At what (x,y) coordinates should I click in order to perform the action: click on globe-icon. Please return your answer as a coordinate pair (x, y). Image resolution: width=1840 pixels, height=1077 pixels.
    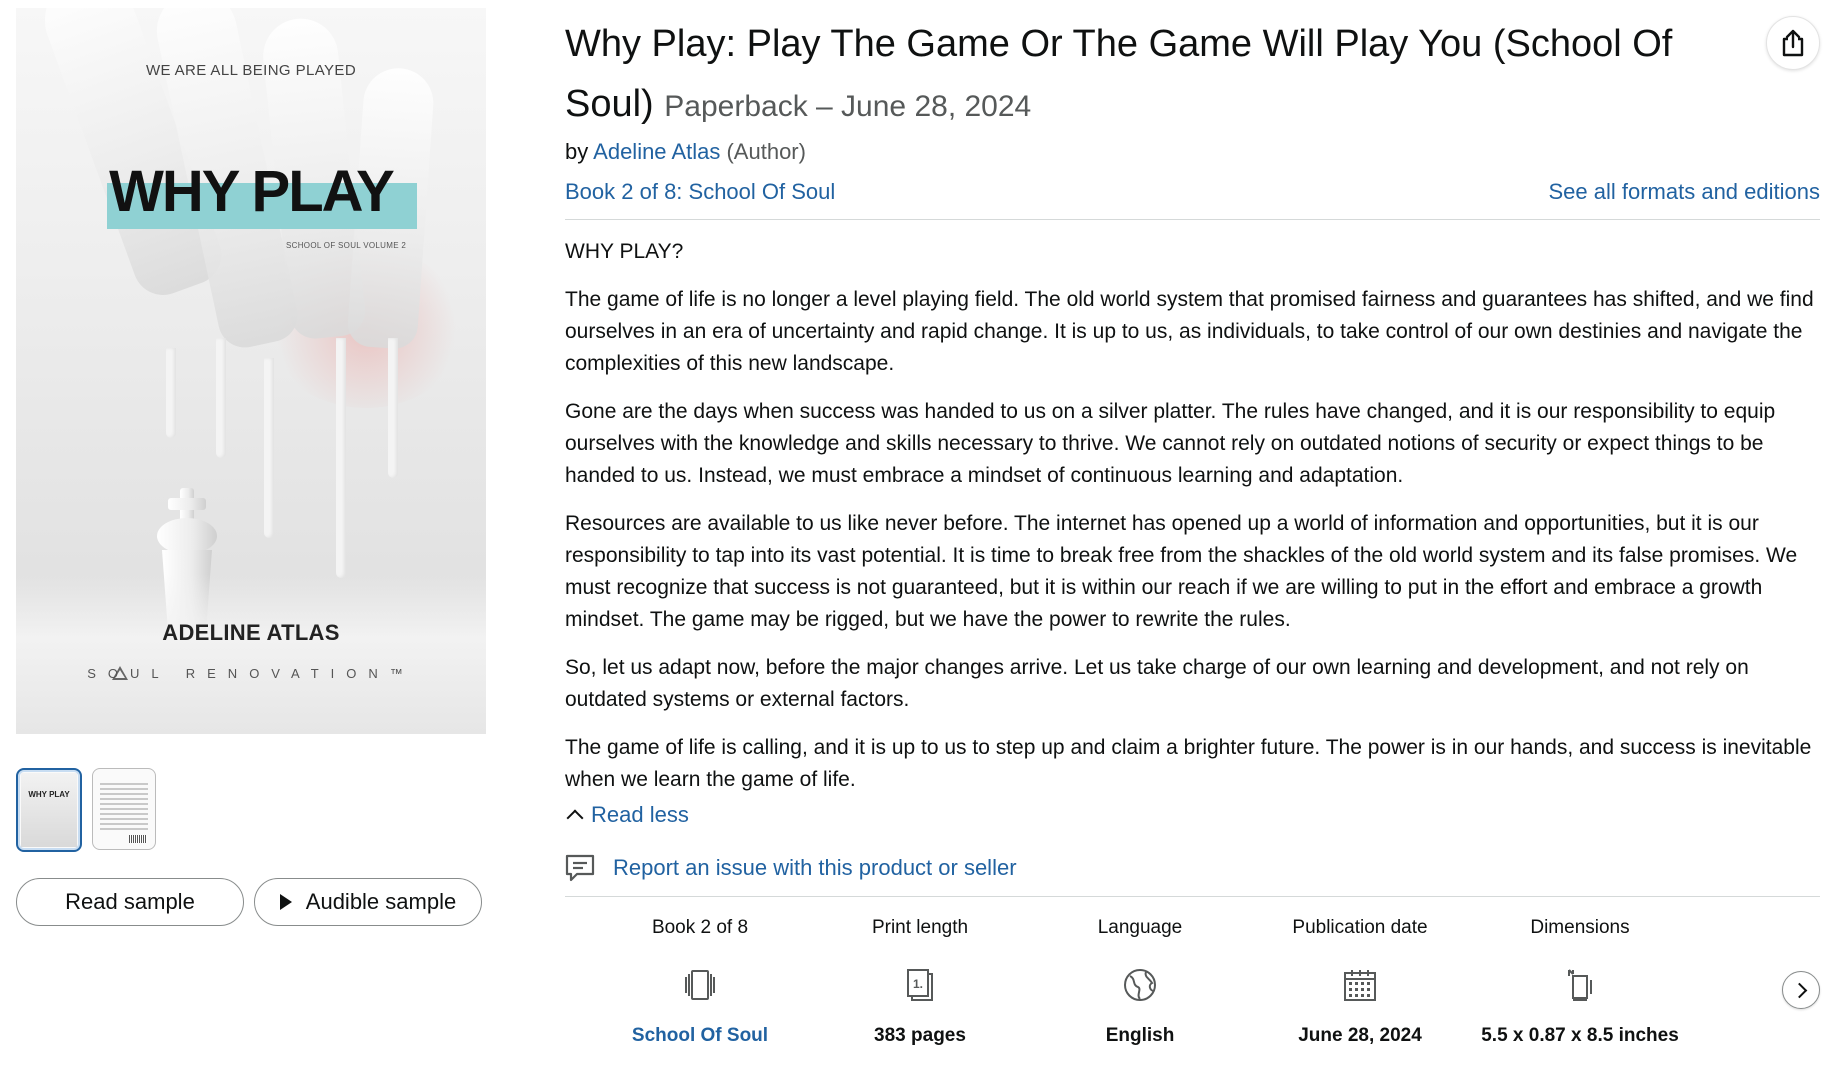
    Looking at the image, I should click on (1140, 985).